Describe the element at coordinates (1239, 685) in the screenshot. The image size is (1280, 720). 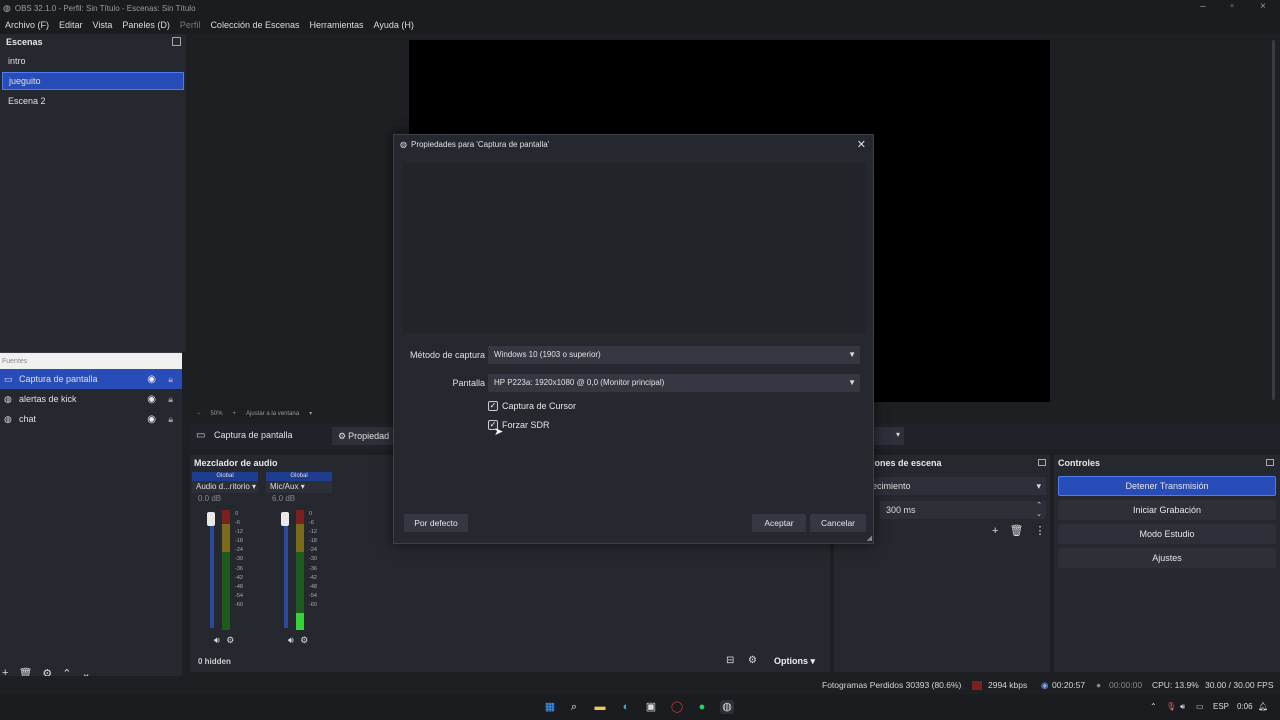
I see `fps: 30.00 / 30.00 FPS` at that location.